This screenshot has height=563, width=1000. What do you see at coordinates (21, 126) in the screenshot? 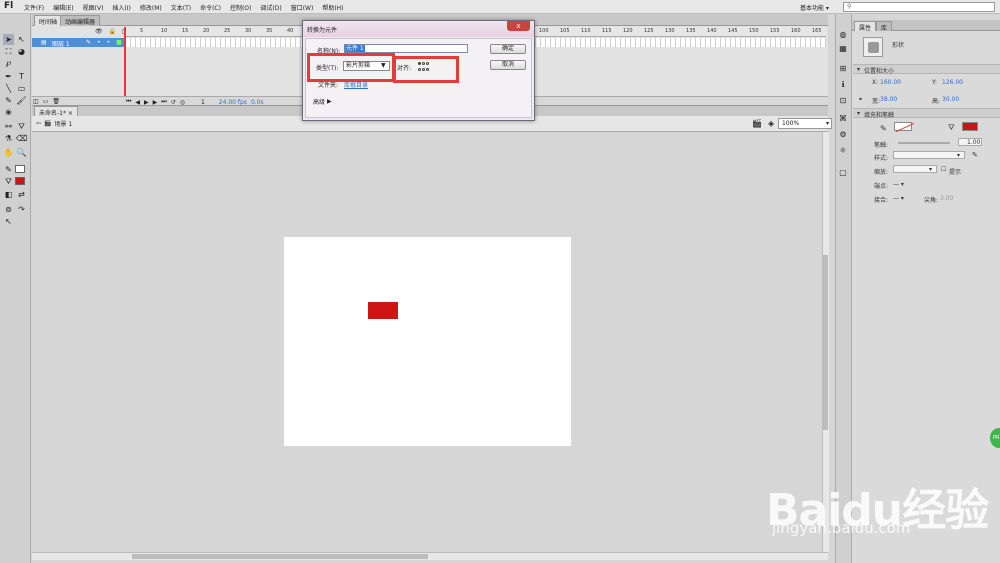
I see `paint-bucket-tool-icon: ⛛` at bounding box center [21, 126].